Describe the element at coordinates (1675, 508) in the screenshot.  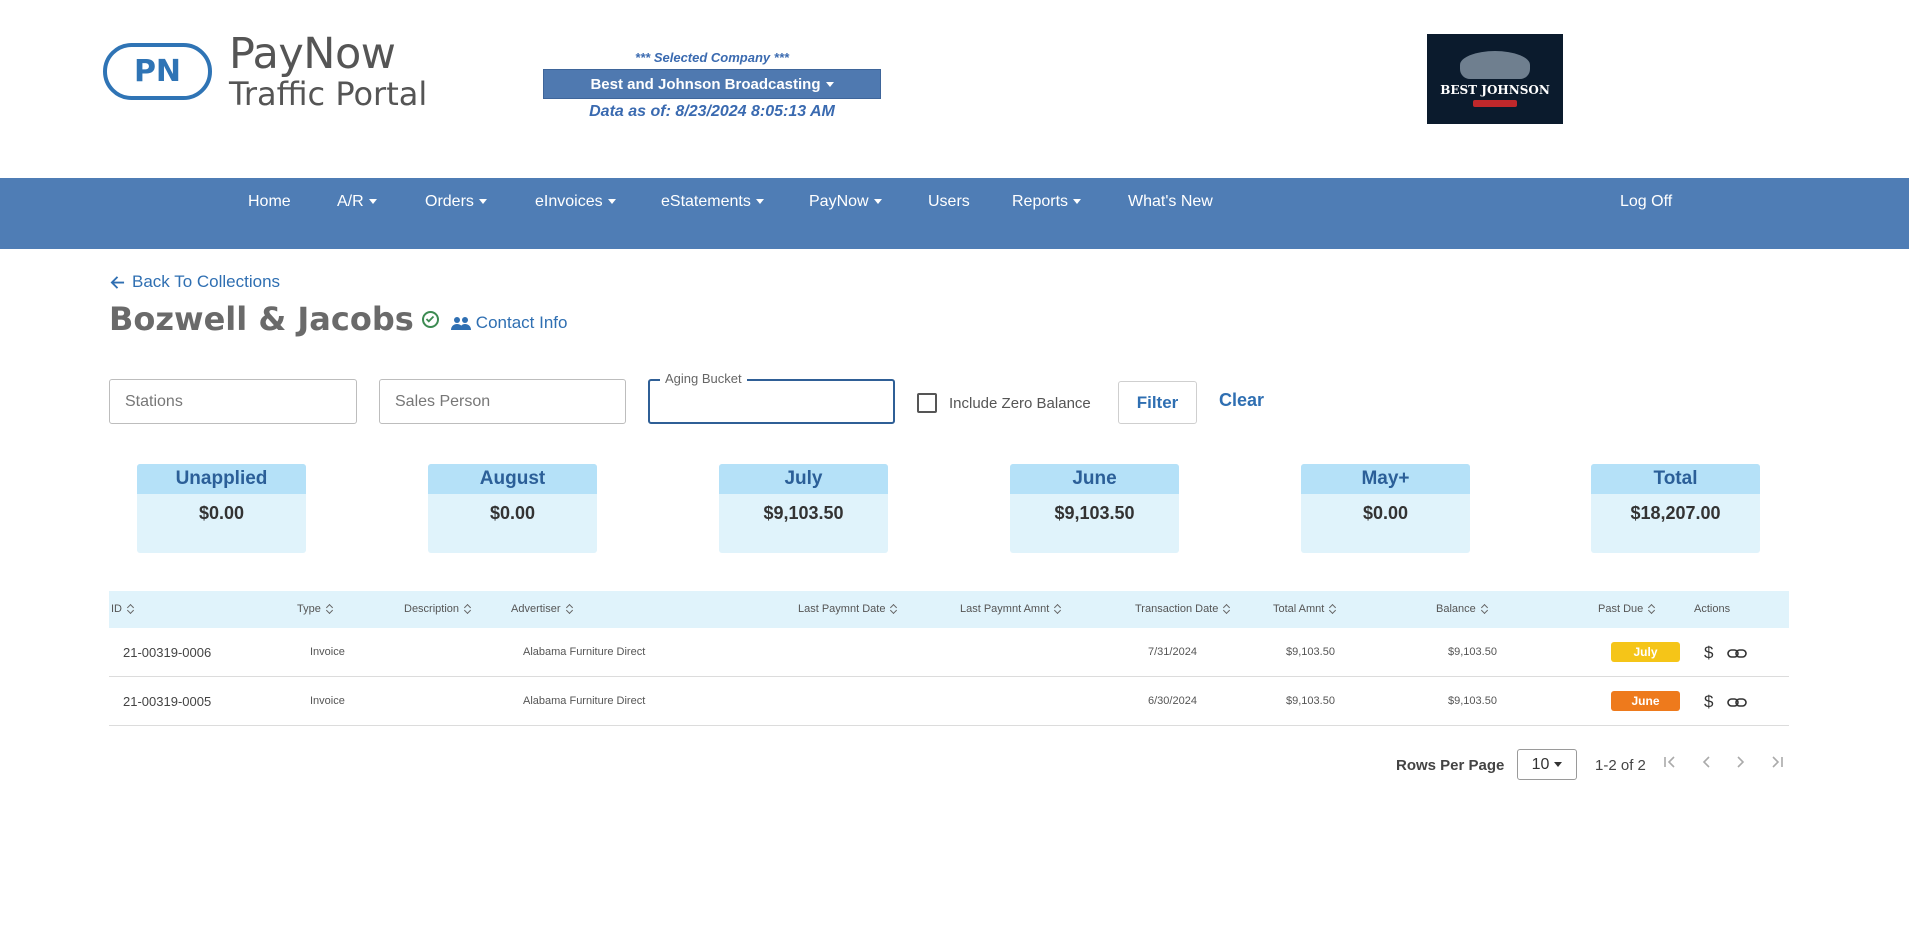
I see `bucket-total: Total $18,207.00` at that location.